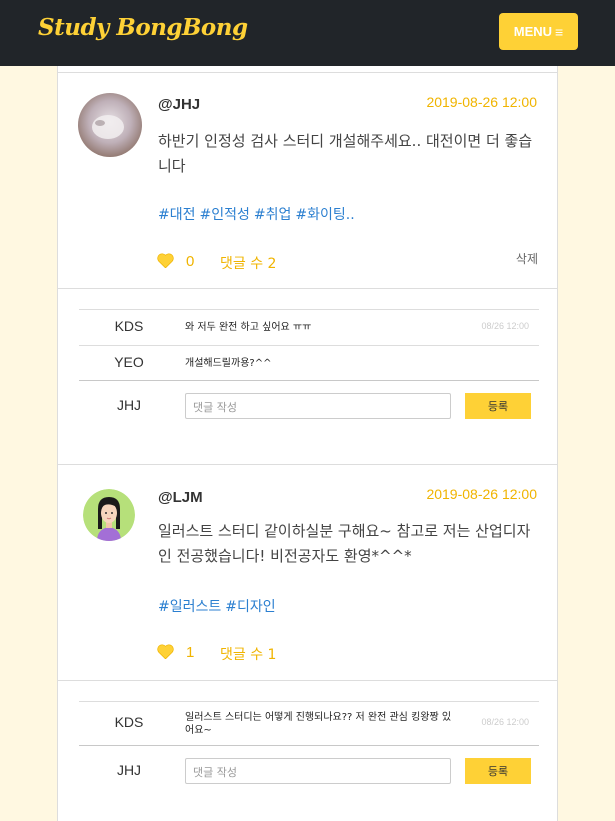  Describe the element at coordinates (190, 652) in the screenshot. I see `like-count: 1` at that location.